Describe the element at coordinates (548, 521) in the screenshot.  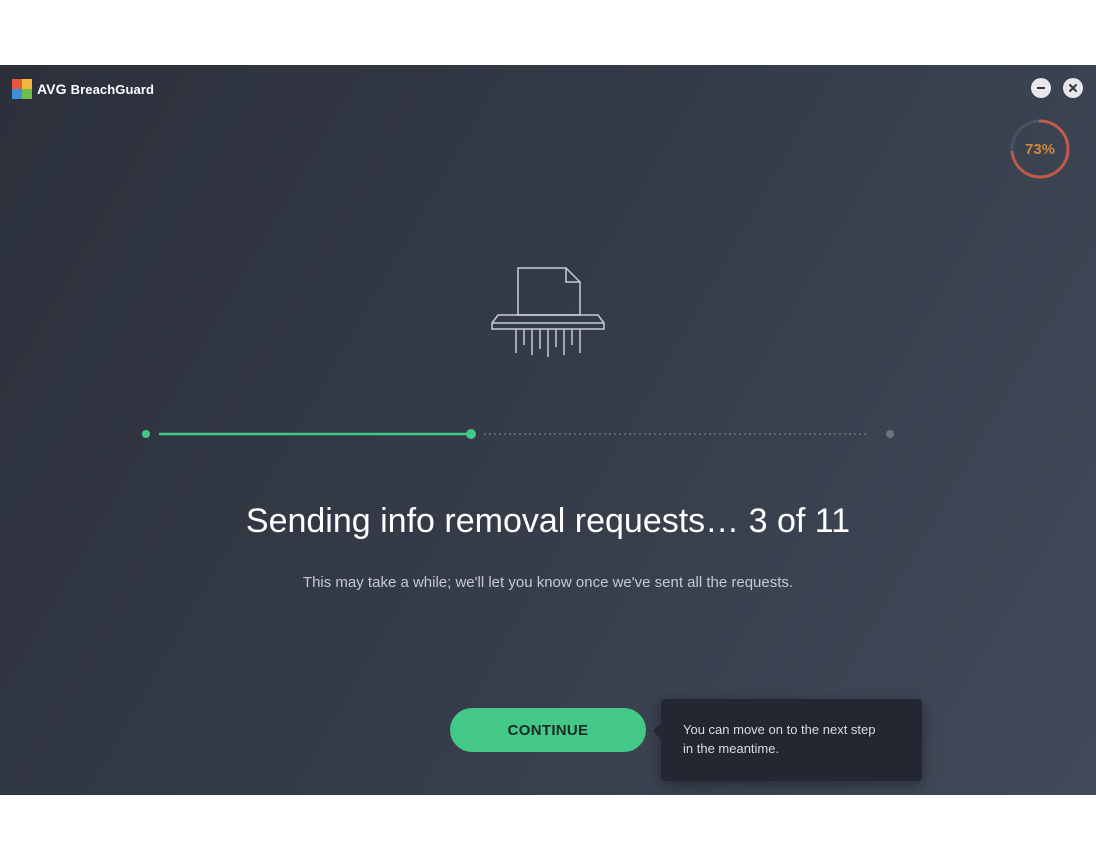
I see `page-title: Sending info removal requests… 3 of 11` at that location.